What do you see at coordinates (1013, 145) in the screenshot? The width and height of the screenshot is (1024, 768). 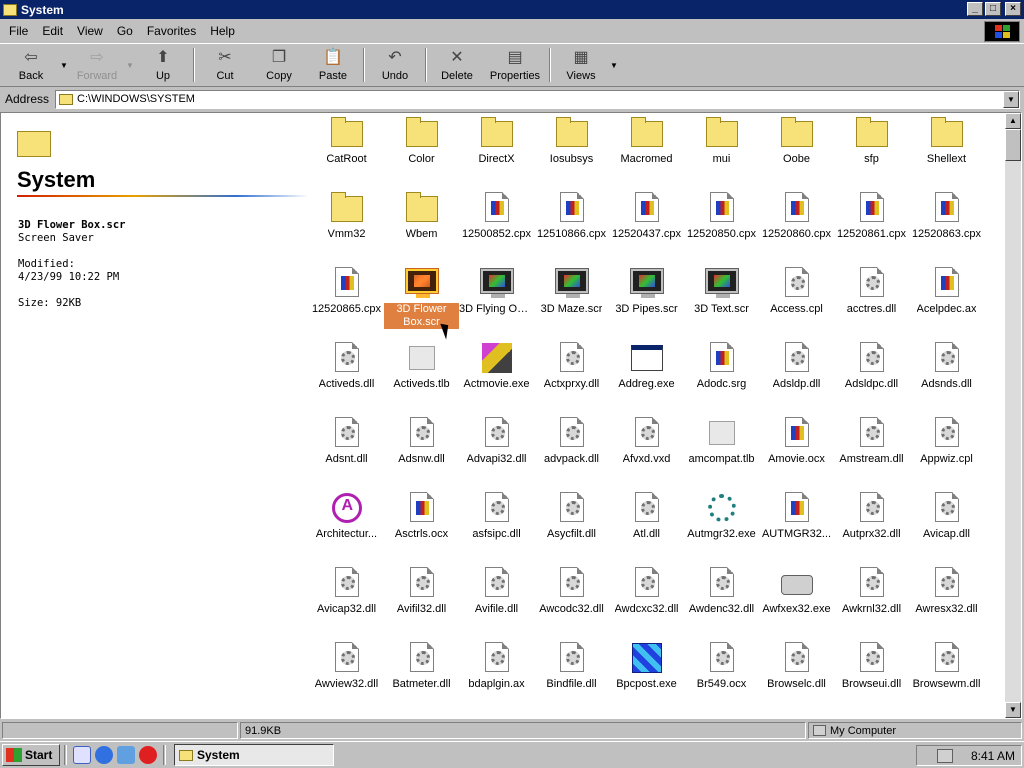 I see `scroll-thumb` at bounding box center [1013, 145].